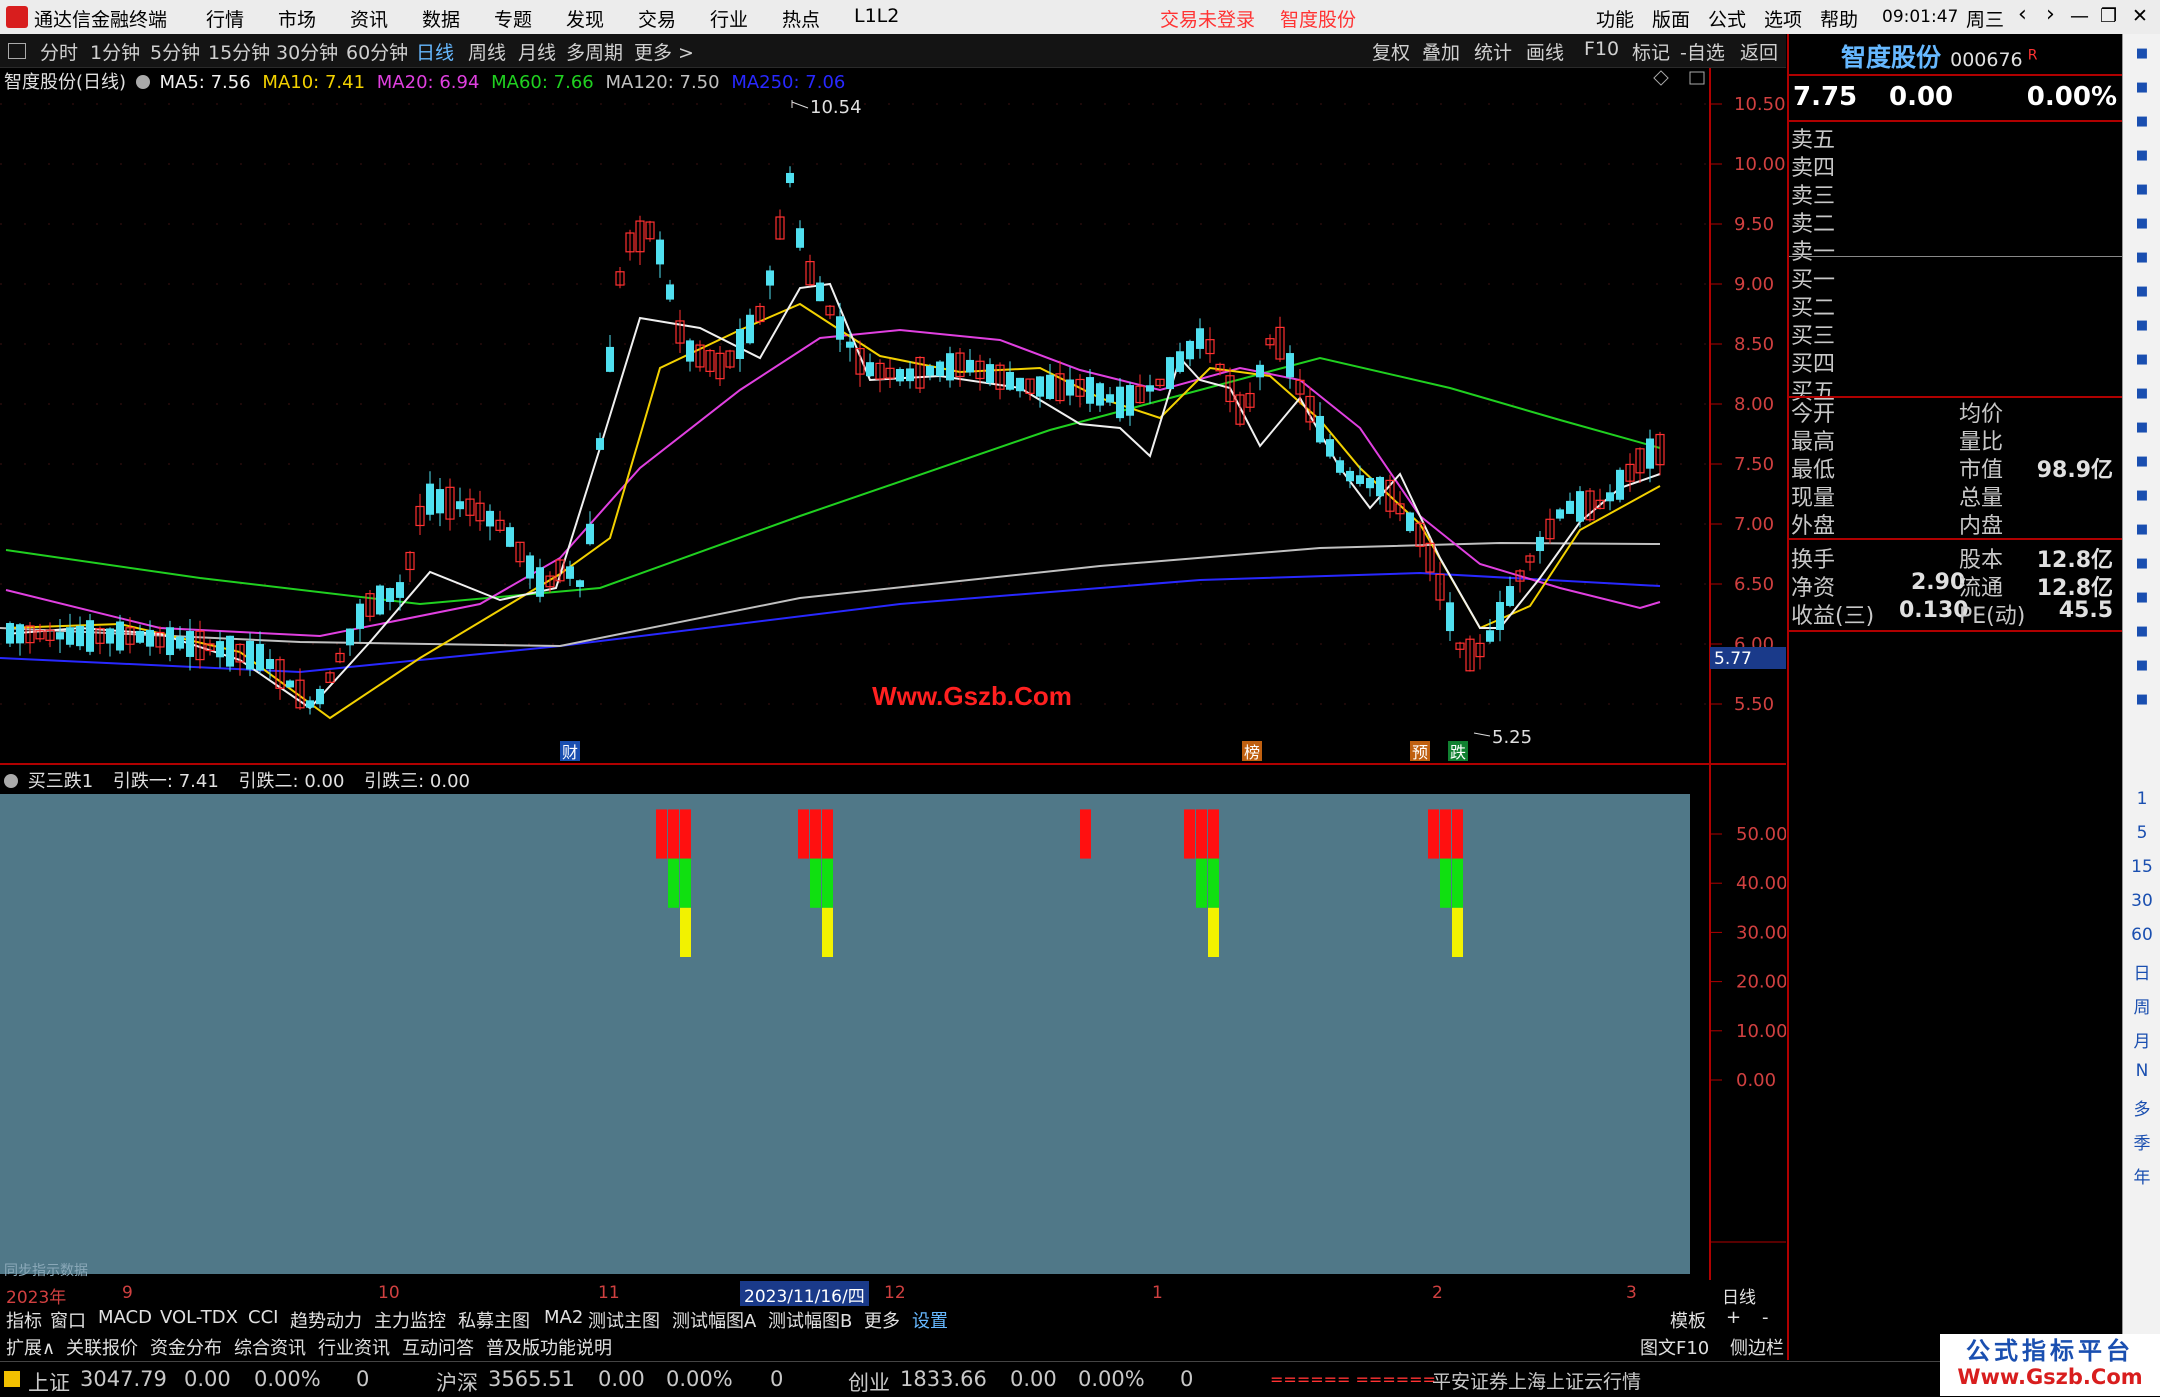  I want to click on tab-timeframe: 15分钟, so click(239, 51).